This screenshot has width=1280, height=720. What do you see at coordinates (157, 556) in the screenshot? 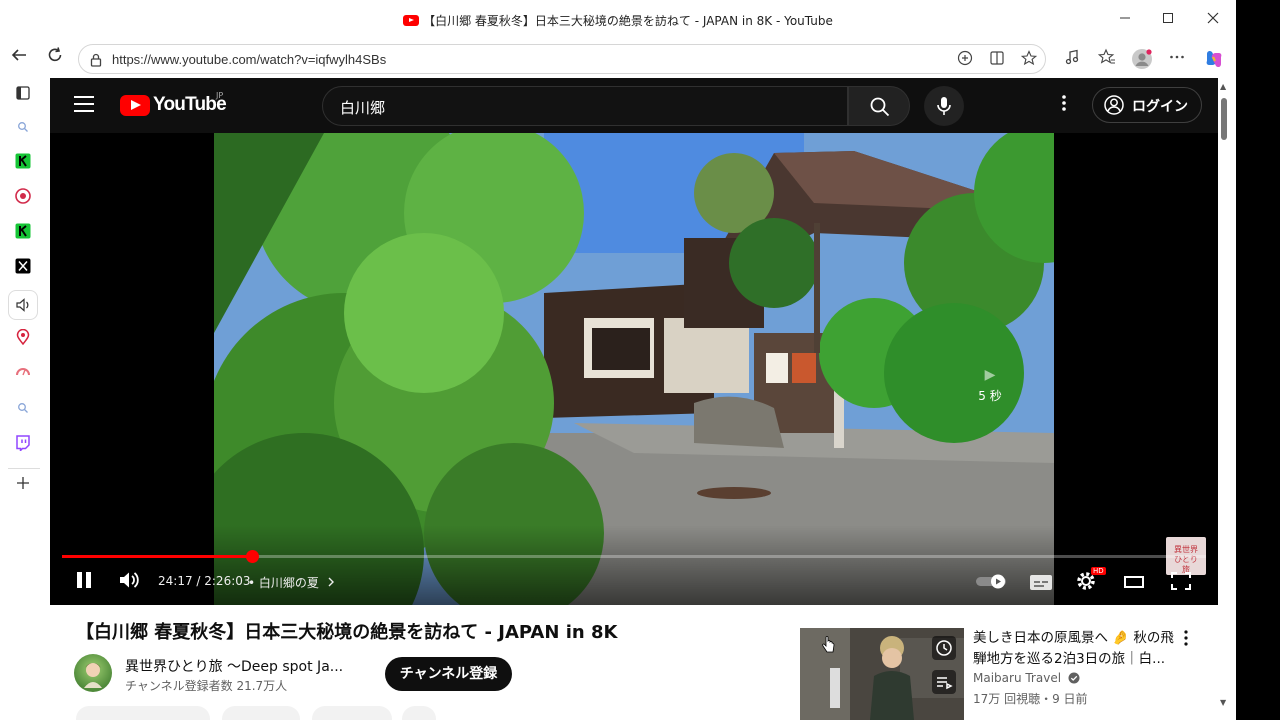
I see `progress-played` at bounding box center [157, 556].